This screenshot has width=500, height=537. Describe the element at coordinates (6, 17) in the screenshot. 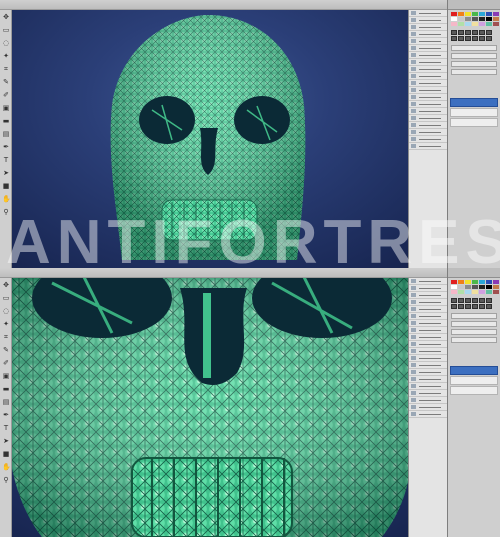

I see `move-tool-icon: ✥` at that location.